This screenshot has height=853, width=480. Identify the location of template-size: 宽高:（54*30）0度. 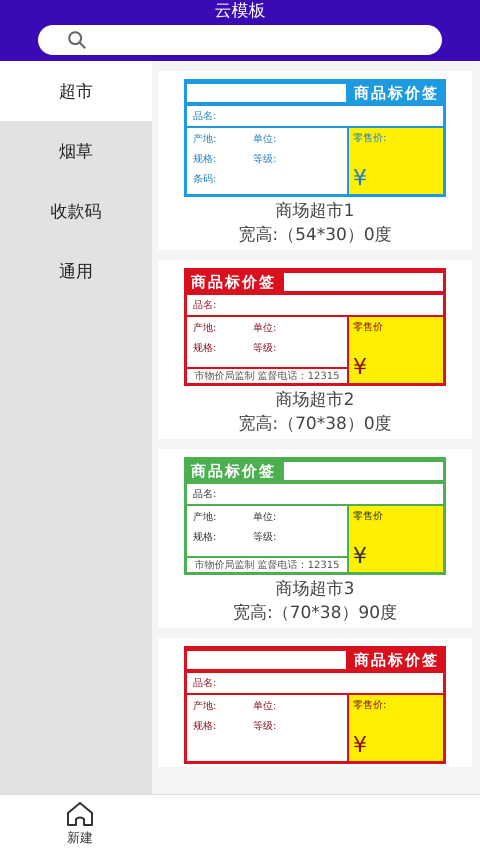
(315, 235).